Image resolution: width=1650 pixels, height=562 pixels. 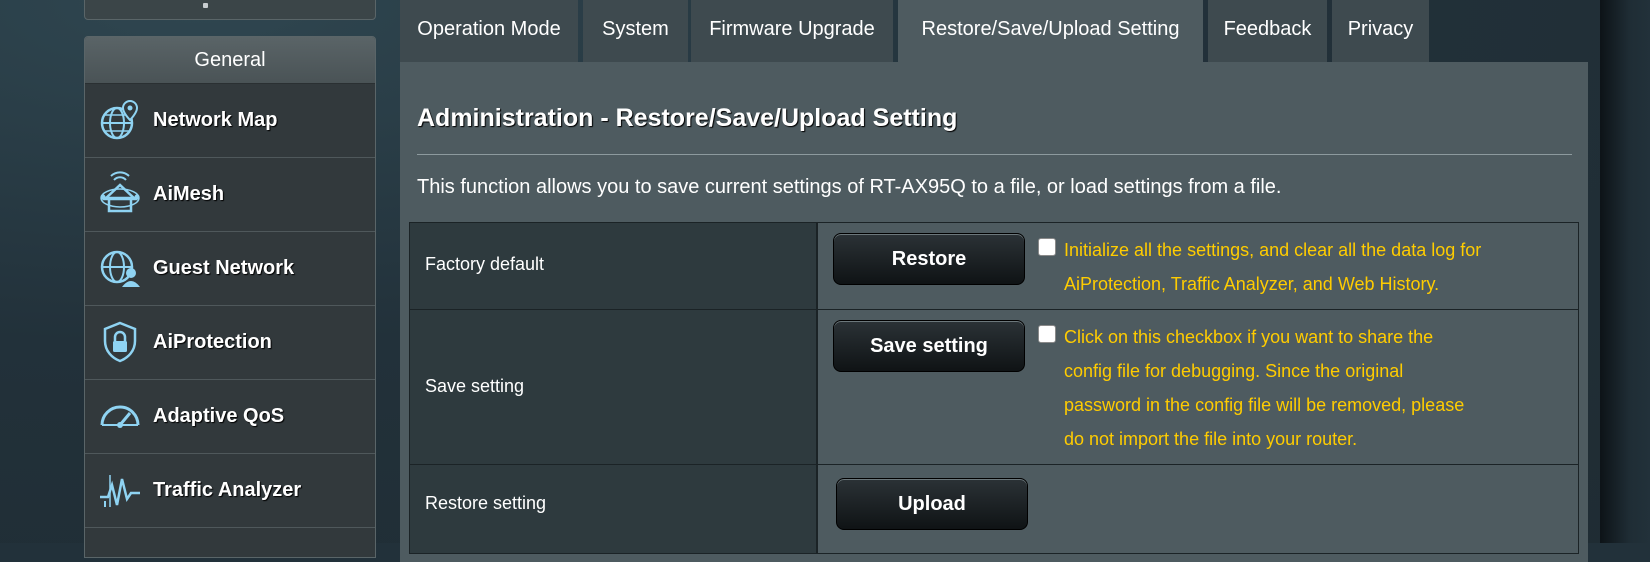 What do you see at coordinates (485, 264) in the screenshot?
I see `row-label: Factory default` at bounding box center [485, 264].